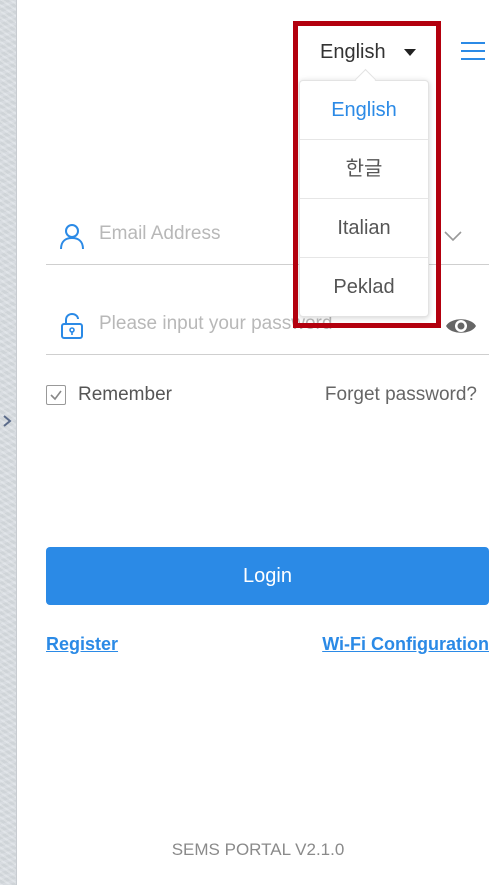  Describe the element at coordinates (125, 394) in the screenshot. I see `remember-label: Remember` at that location.